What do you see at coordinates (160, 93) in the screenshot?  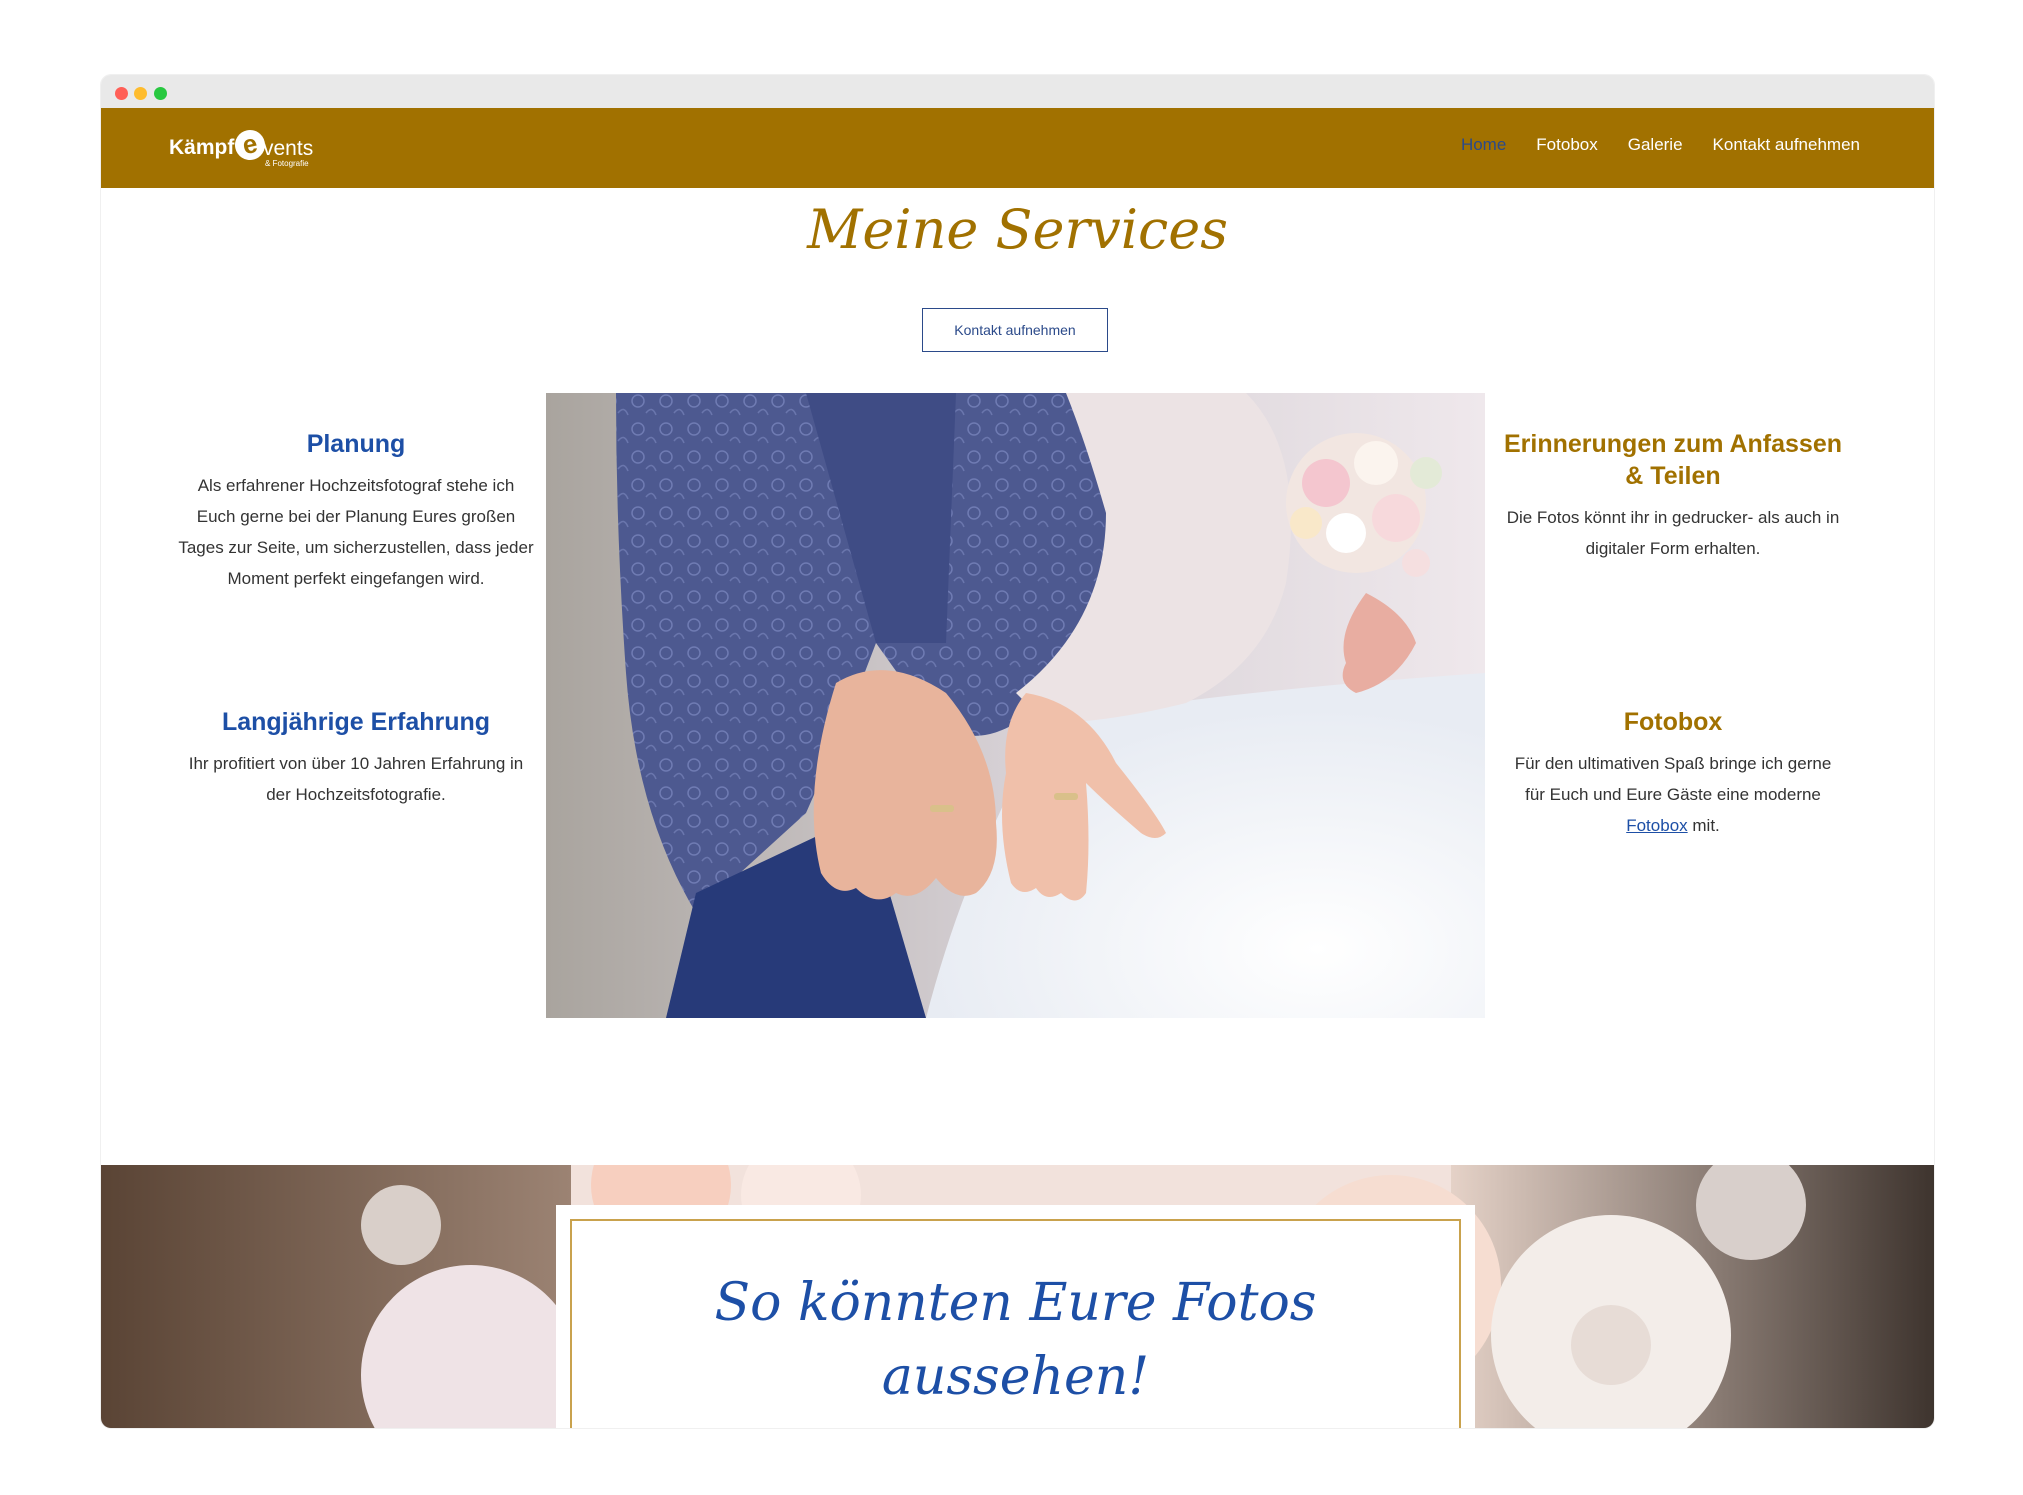 I see `maximize-window-dot` at bounding box center [160, 93].